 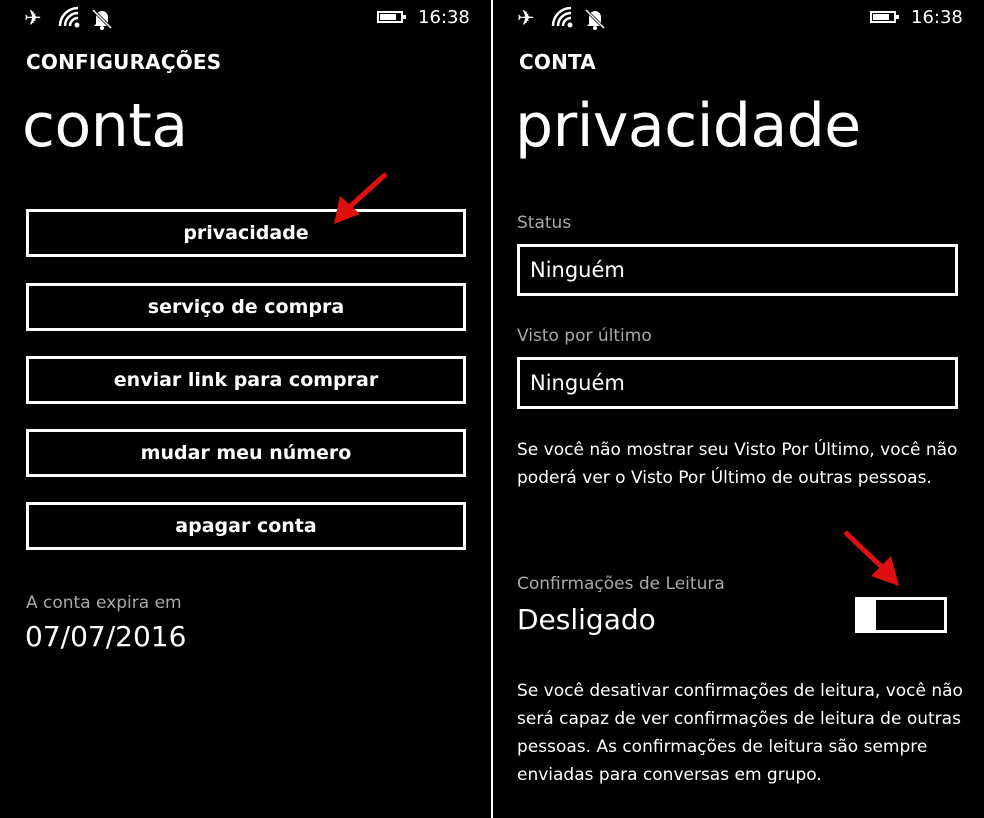 I want to click on toggle-knob, so click(x=865, y=615).